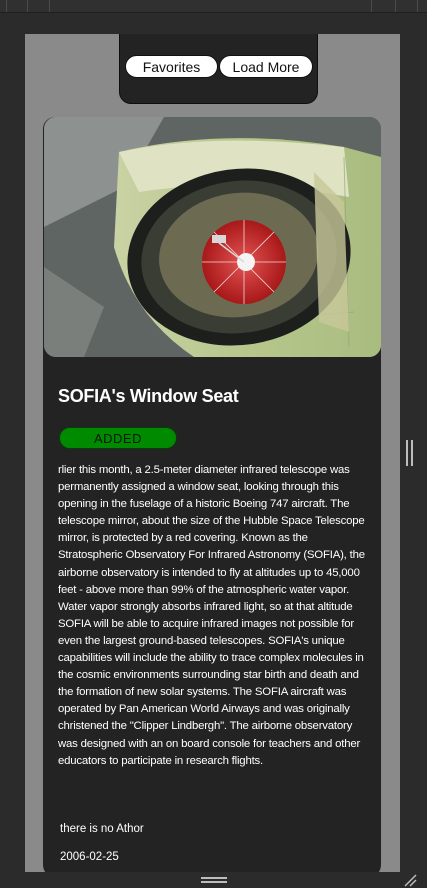  Describe the element at coordinates (410, 453) in the screenshot. I see `vertical-resize-handle` at that location.